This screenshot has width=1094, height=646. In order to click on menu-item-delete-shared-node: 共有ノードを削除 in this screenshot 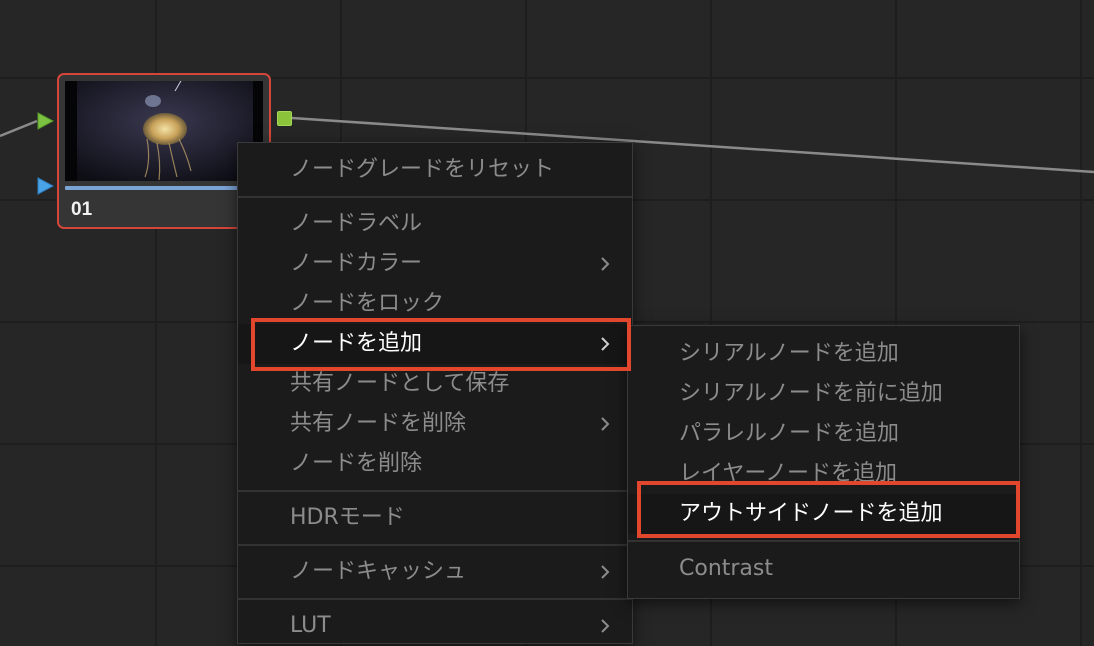, I will do `click(435, 424)`.